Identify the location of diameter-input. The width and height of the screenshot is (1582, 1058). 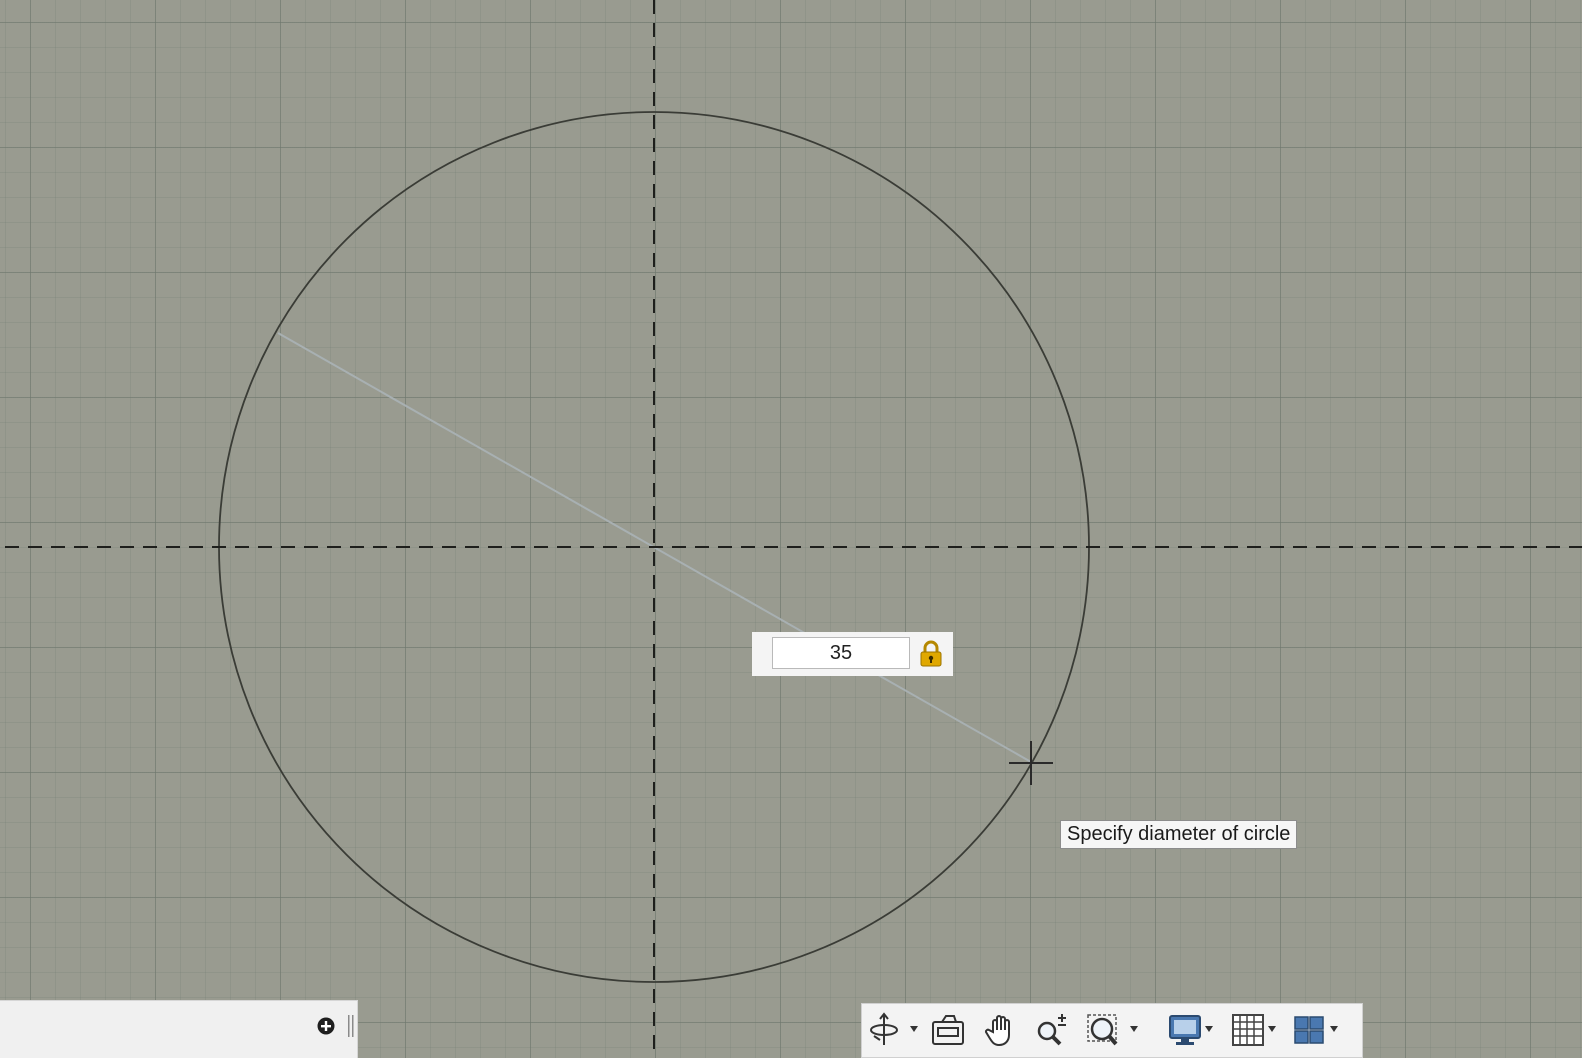
(841, 653).